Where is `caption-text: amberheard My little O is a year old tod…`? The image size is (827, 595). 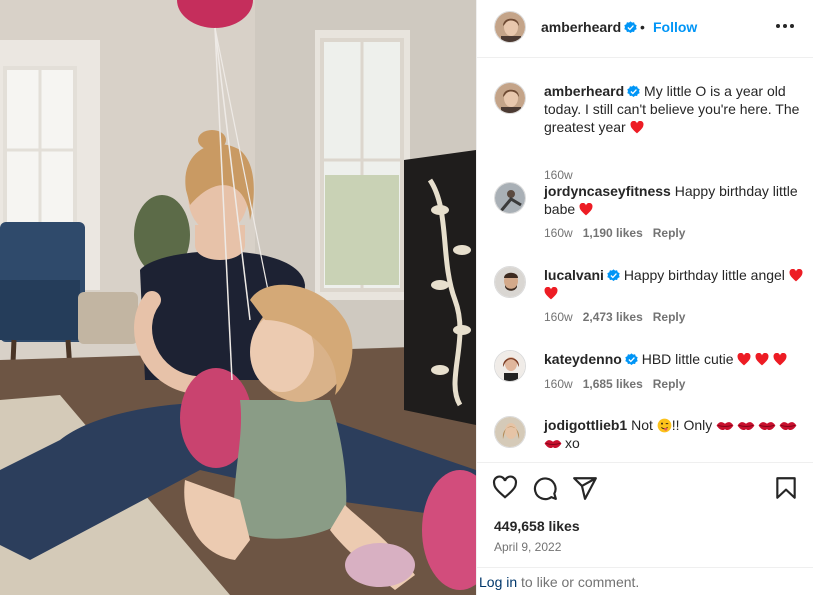
caption-text: amberheard My little O is a year old tod… is located at coordinates (674, 109).